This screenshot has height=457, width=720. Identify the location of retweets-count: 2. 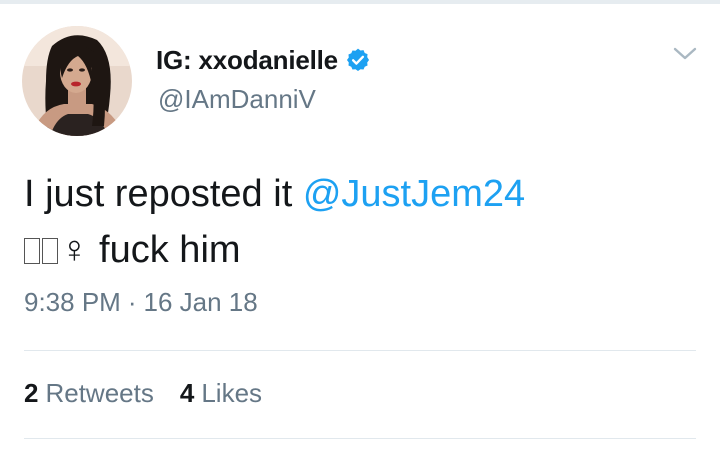
(31, 393).